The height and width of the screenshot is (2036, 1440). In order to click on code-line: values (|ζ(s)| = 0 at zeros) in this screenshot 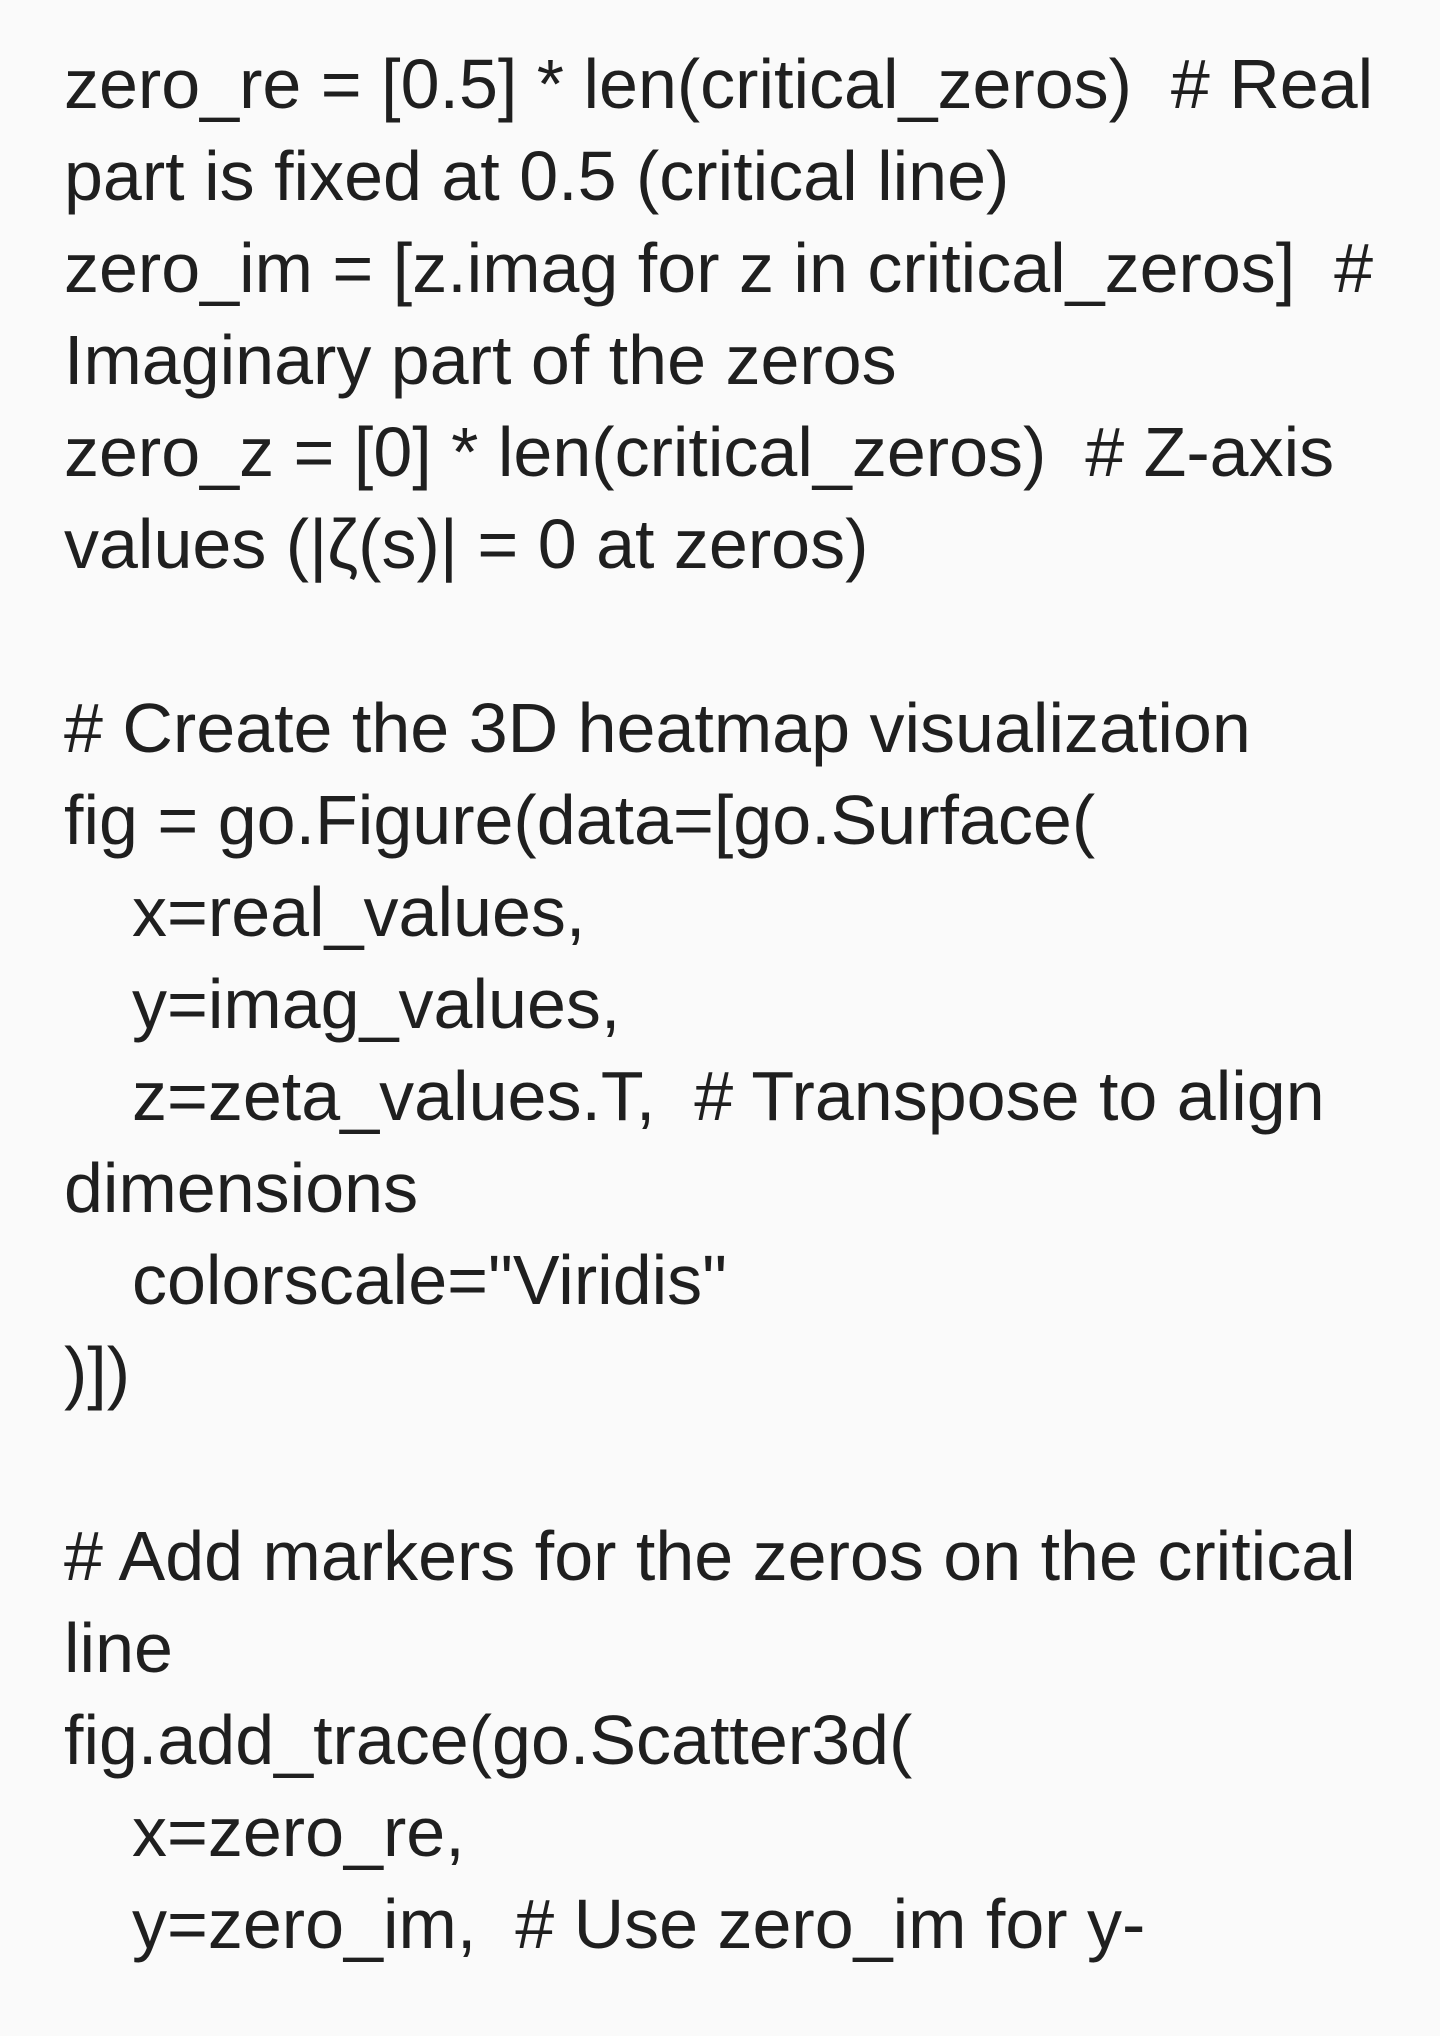, I will do `click(466, 544)`.